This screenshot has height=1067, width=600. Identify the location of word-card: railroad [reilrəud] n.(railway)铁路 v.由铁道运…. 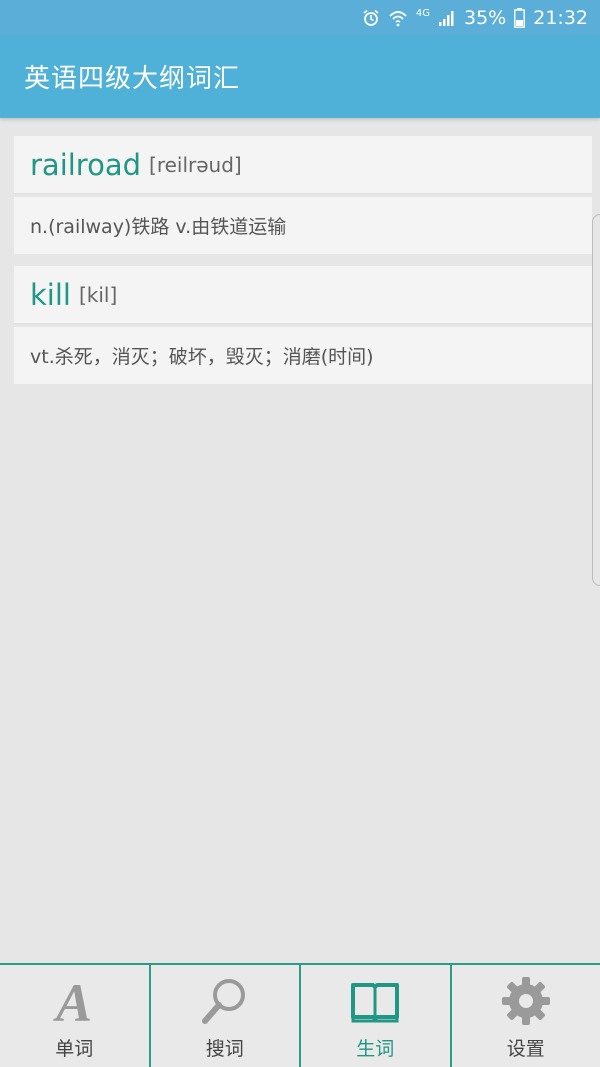
(303, 195).